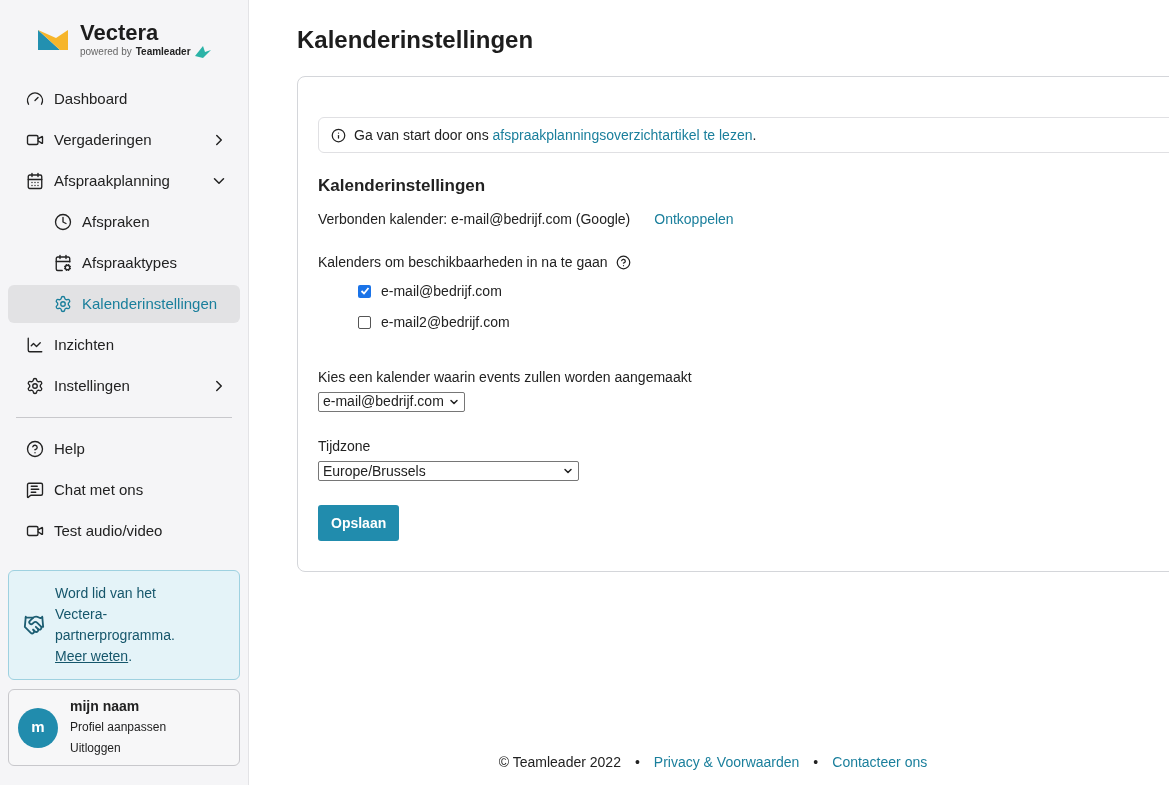  I want to click on nav-item: Kalenderinstellingen, so click(124, 304).